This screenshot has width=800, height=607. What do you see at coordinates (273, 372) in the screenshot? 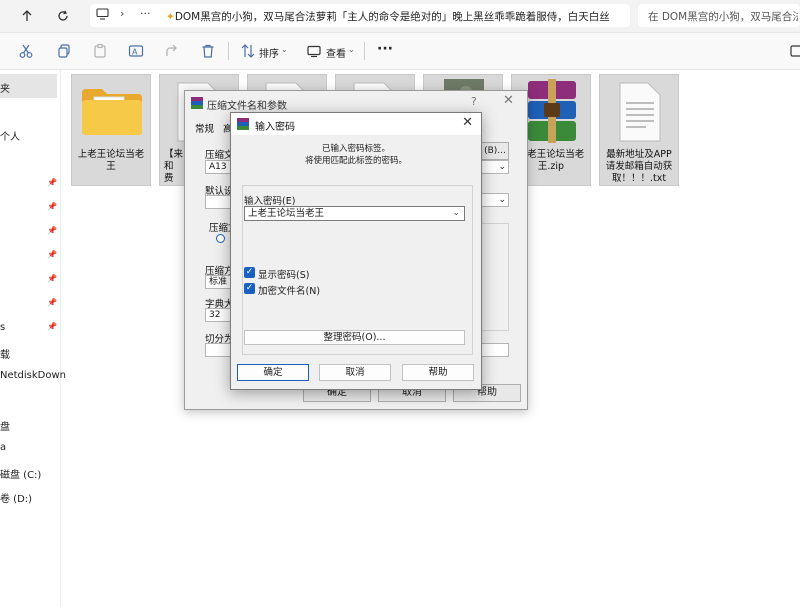
I see `ok-button: 确定` at bounding box center [273, 372].